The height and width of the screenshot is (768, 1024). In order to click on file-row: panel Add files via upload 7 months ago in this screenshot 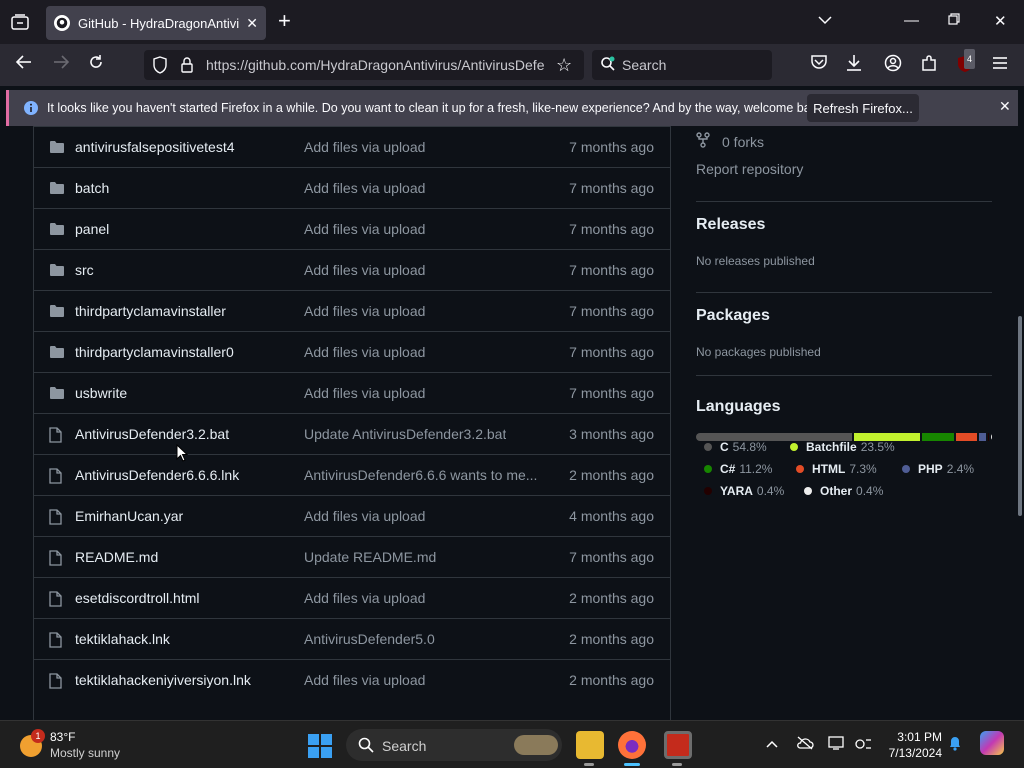, I will do `click(352, 228)`.